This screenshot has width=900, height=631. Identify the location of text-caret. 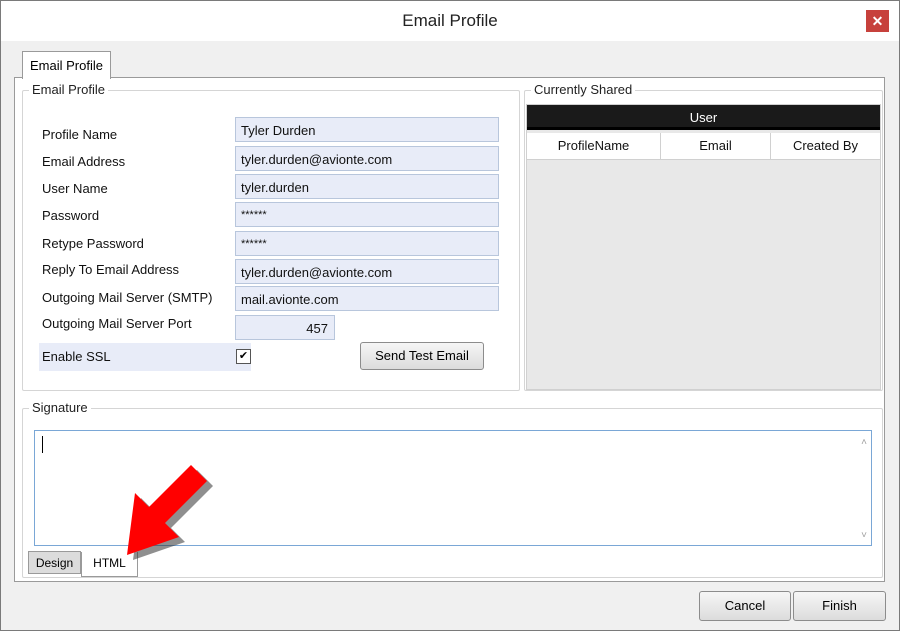
(42, 444).